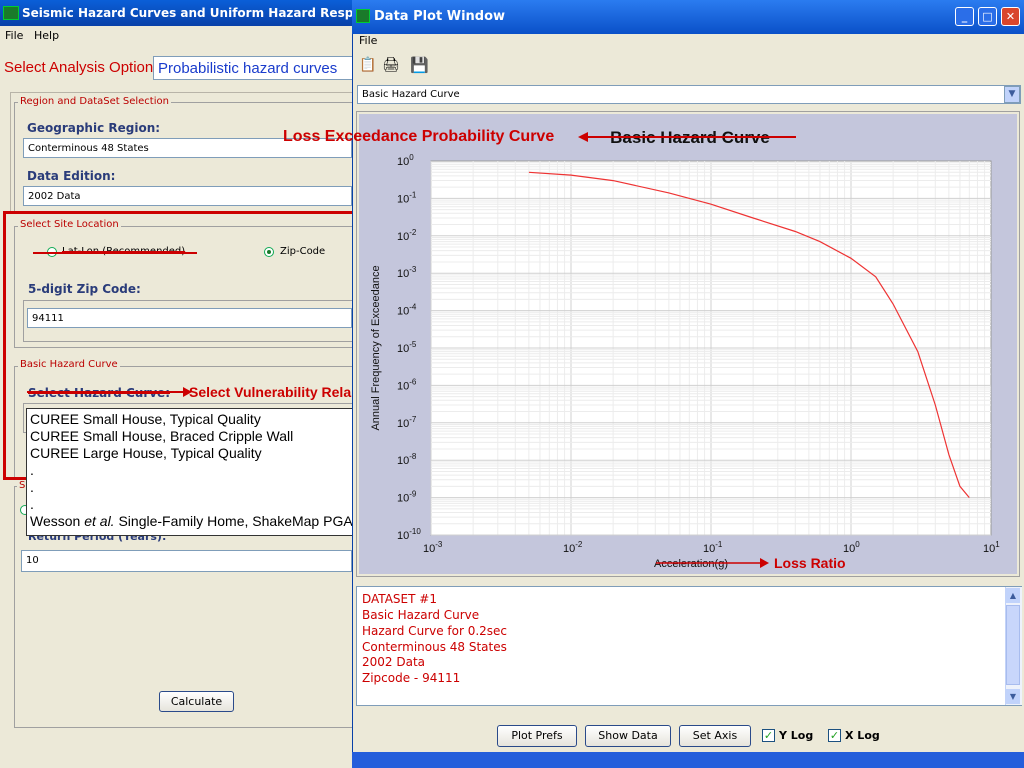 The height and width of the screenshot is (768, 1024). What do you see at coordinates (407, 459) in the screenshot?
I see `y-tick-label: 10-8` at bounding box center [407, 459].